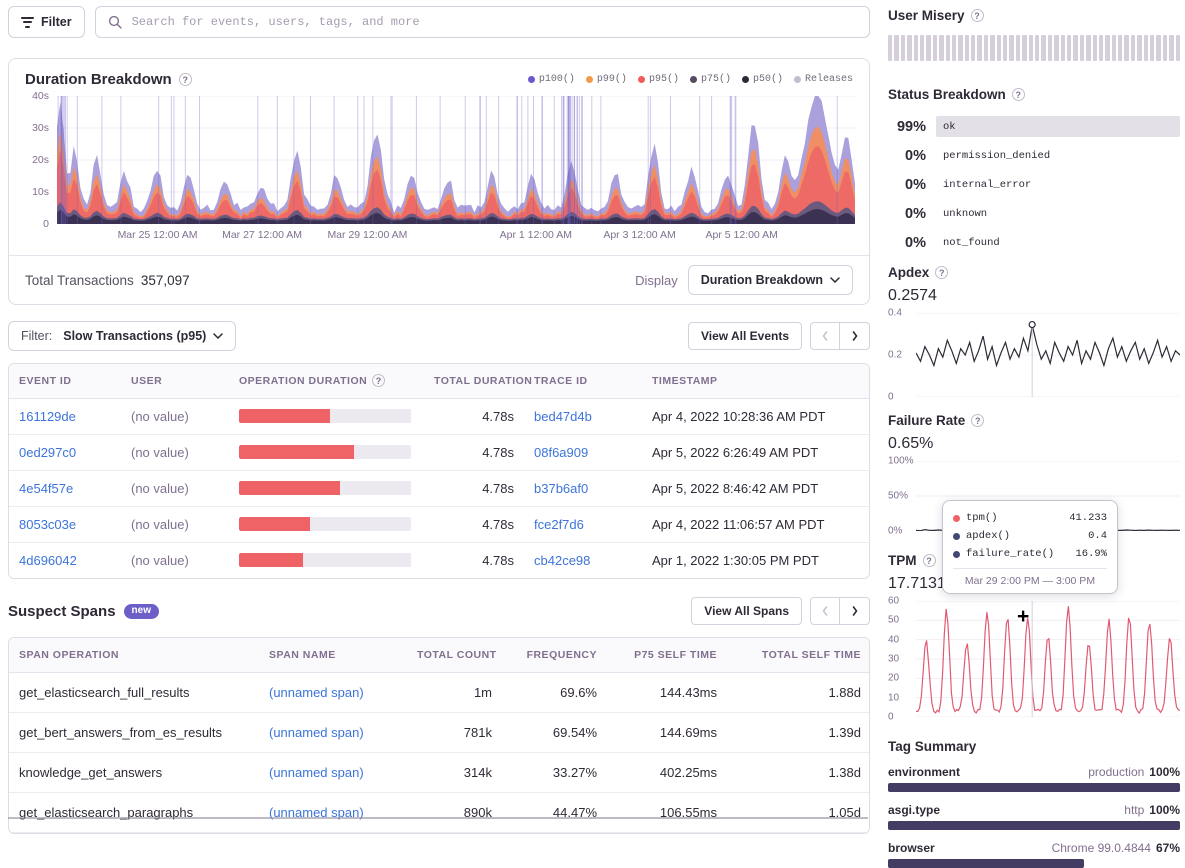  I want to click on search-icon, so click(115, 22).